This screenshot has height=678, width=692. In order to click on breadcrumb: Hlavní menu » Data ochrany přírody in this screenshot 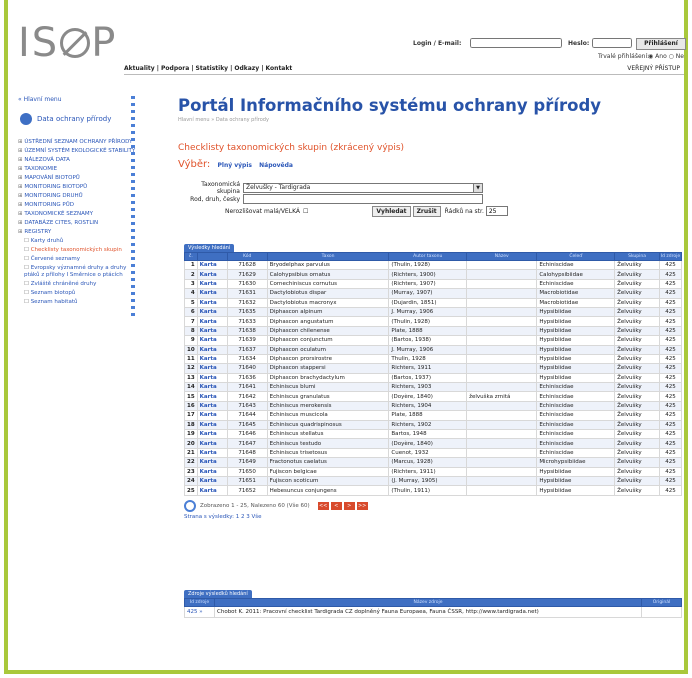, I will do `click(433, 120)`.